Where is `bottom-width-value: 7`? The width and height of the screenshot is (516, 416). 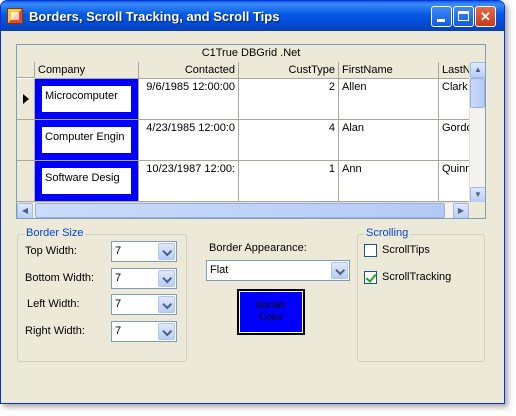
bottom-width-value: 7 is located at coordinates (118, 278).